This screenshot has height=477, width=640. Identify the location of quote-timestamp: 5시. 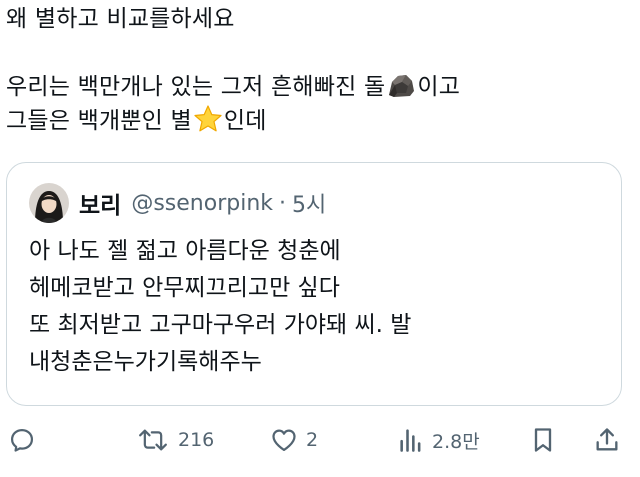
(309, 203).